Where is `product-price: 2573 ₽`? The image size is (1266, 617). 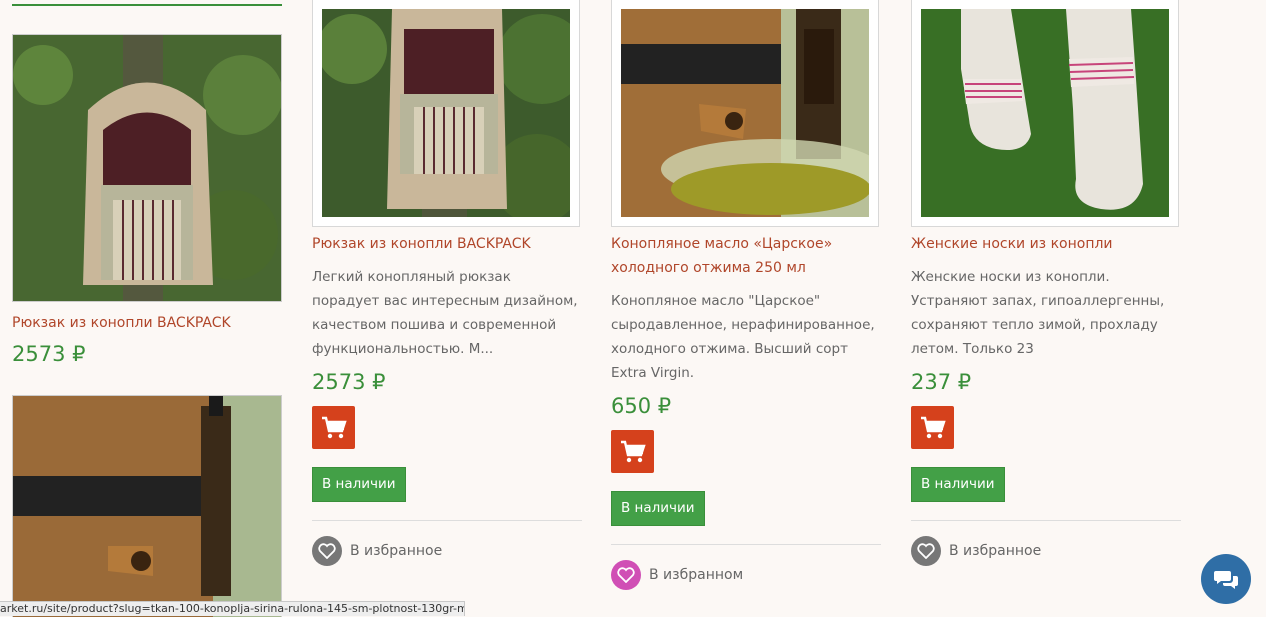 product-price: 2573 ₽ is located at coordinates (349, 382).